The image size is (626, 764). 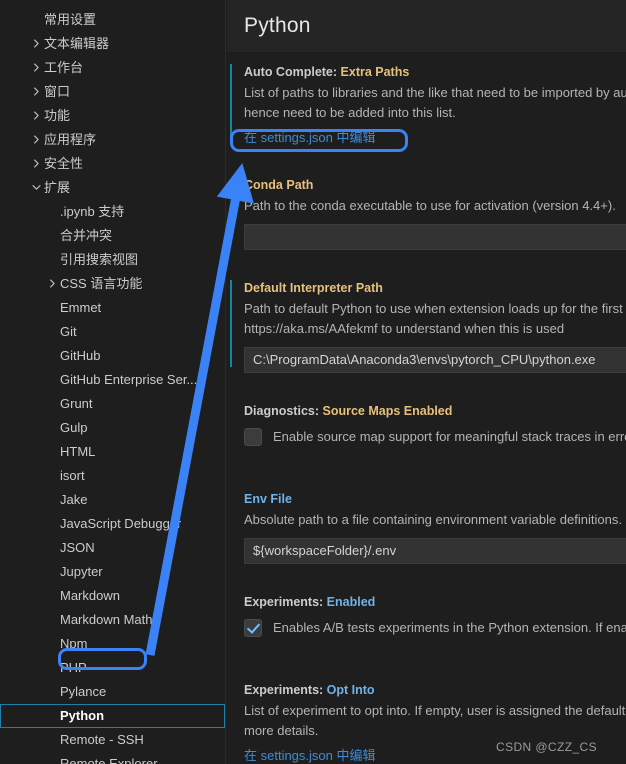 I want to click on setting-title-key: Default Interpreter Path, so click(x=313, y=288).